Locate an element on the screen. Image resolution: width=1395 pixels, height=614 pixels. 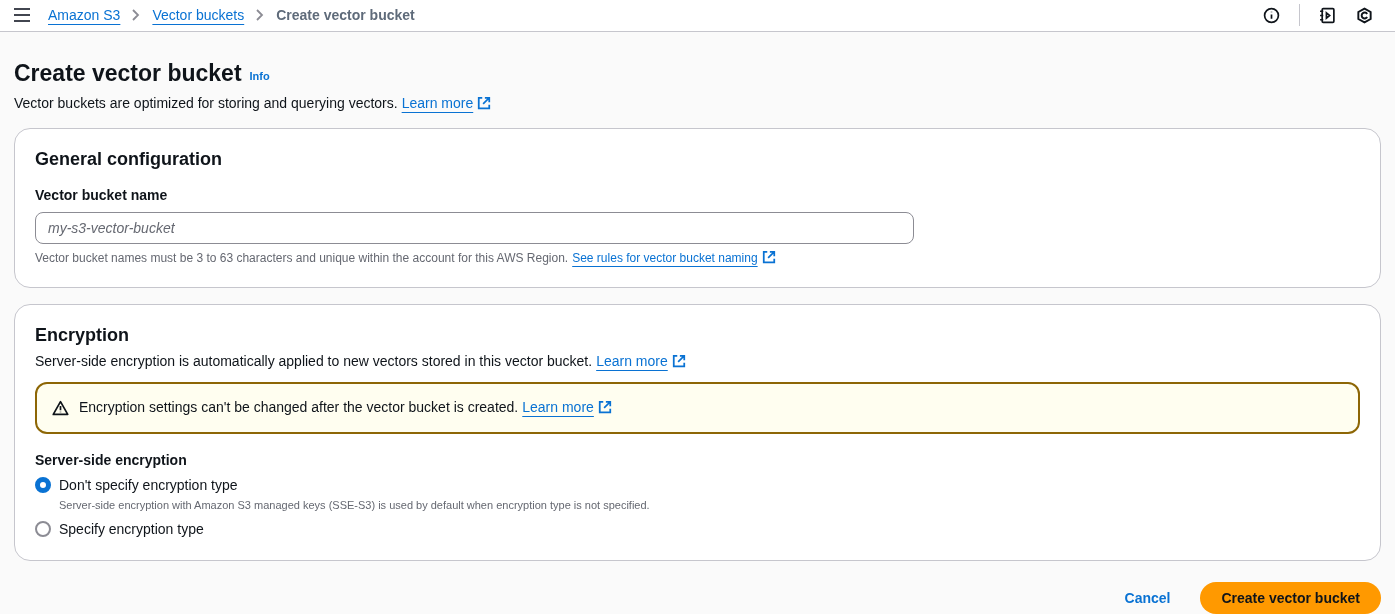
warning-text: Encryption settings can't be changed after the vector bucket is created. is located at coordinates (299, 407).